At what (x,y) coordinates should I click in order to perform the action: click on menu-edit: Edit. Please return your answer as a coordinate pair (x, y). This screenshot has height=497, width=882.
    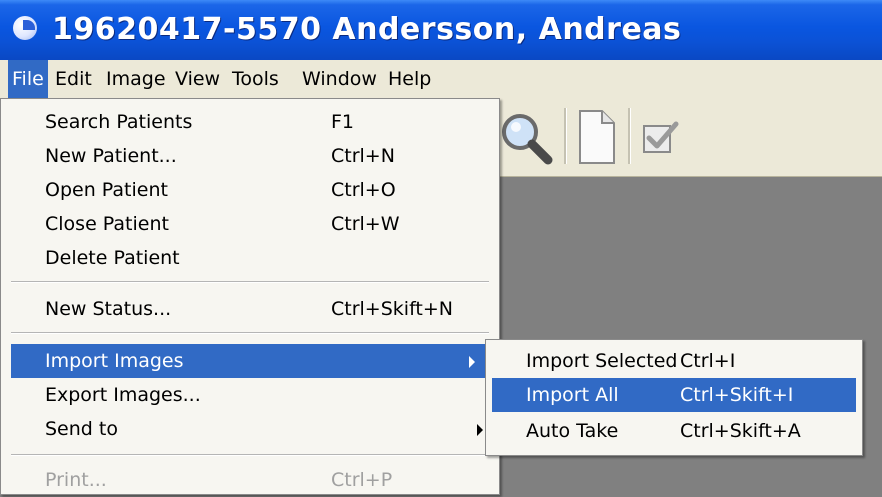
    Looking at the image, I should click on (73, 79).